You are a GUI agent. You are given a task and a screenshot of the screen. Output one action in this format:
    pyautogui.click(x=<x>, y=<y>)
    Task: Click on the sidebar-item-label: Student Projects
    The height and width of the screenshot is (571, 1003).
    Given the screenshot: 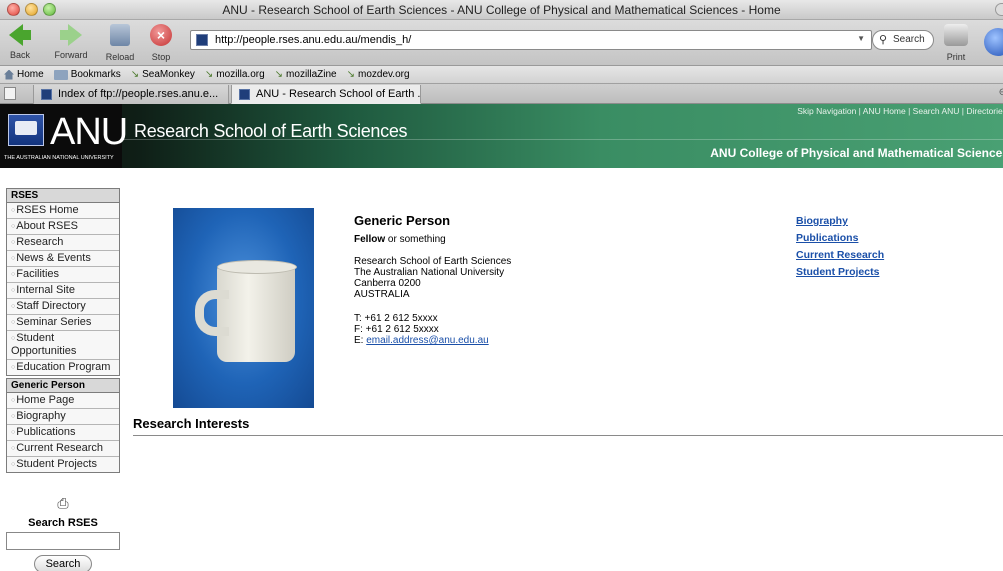 What is the action you would take?
    pyautogui.click(x=56, y=464)
    